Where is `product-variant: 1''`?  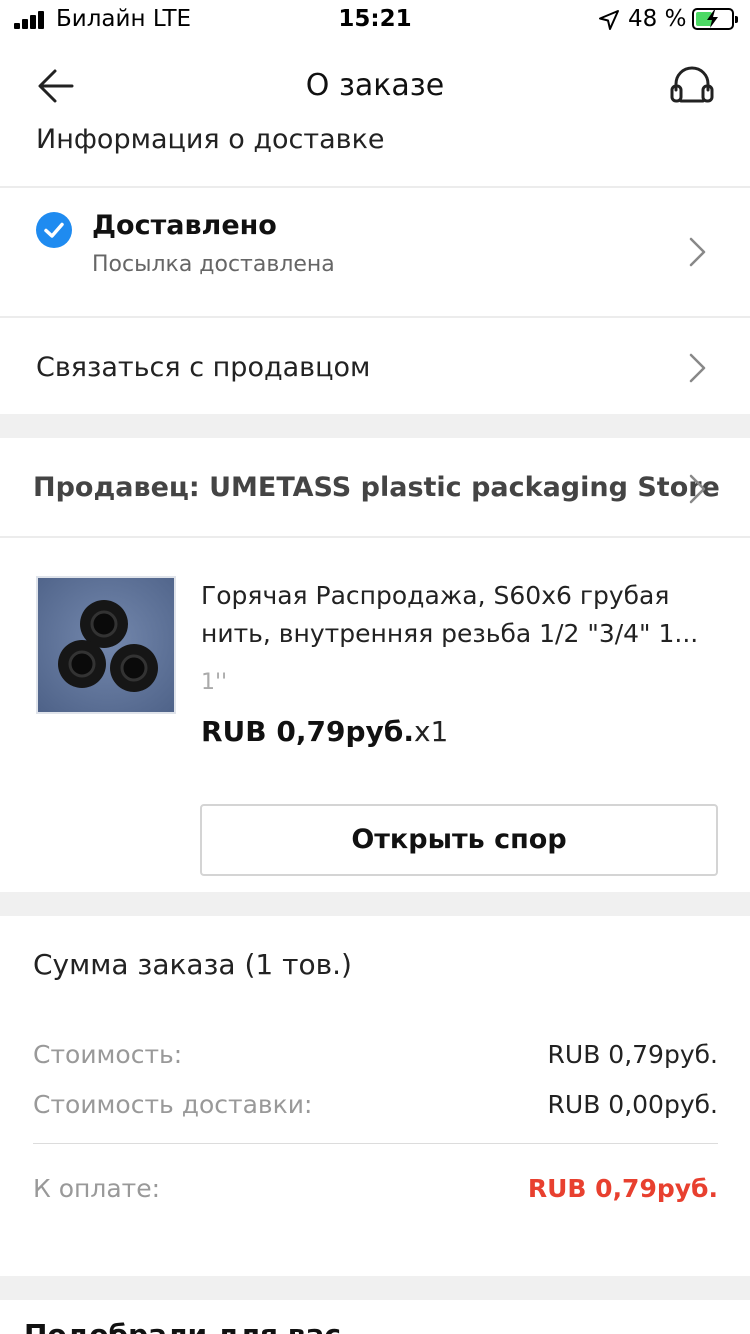 product-variant: 1'' is located at coordinates (214, 682).